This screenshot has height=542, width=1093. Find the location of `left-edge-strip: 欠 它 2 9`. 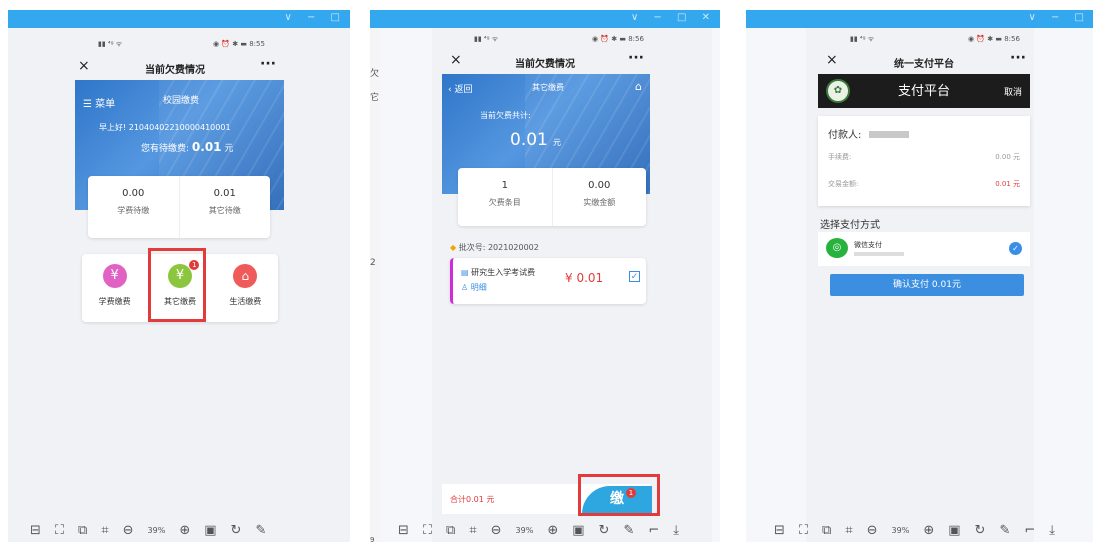

left-edge-strip: 欠 它 2 9 is located at coordinates (375, 285).